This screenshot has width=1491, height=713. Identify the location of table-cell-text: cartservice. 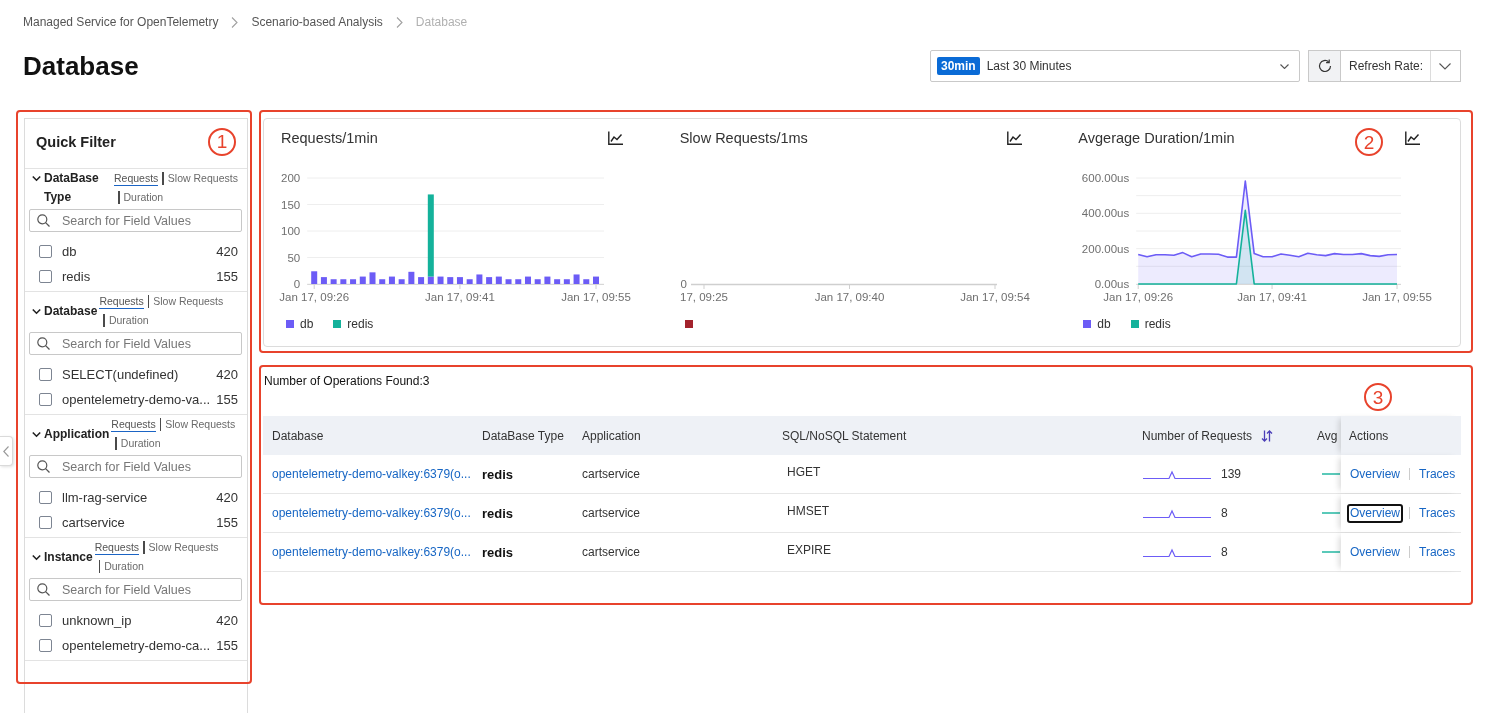
(611, 474).